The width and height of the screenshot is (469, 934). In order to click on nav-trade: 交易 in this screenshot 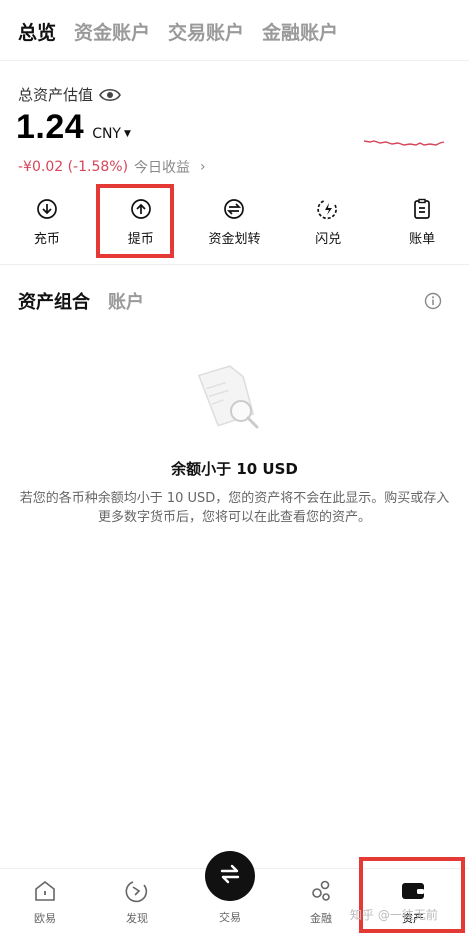, I will do `click(230, 917)`.